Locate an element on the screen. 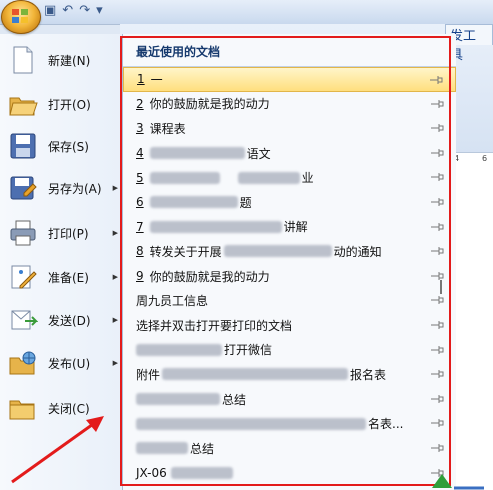 The image size is (493, 490). redo-icon: ↷ is located at coordinates (84, 10).